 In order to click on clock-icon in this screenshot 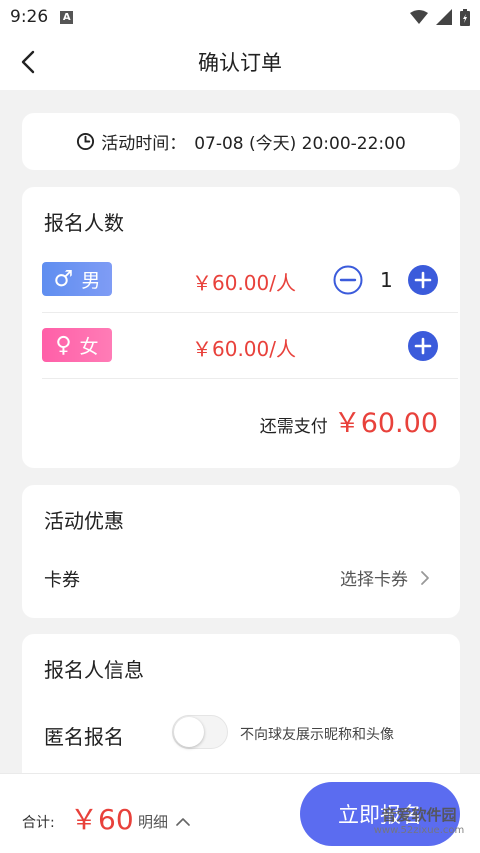, I will do `click(86, 141)`.